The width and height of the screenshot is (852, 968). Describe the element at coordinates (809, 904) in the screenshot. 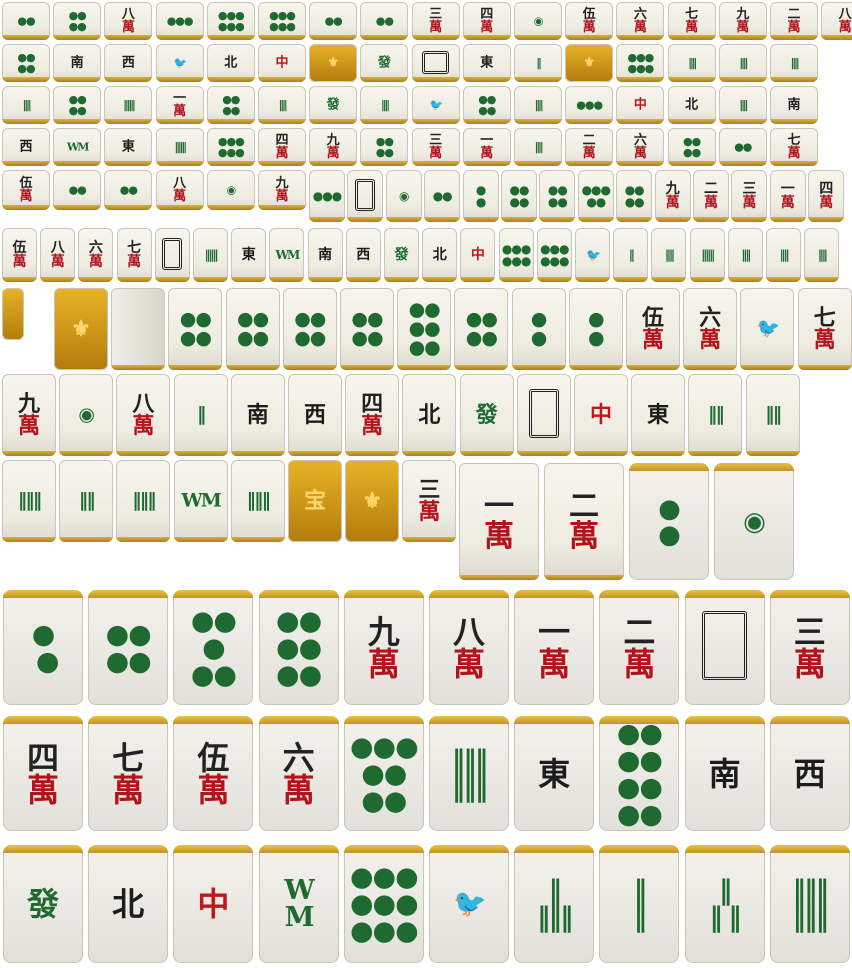

I see `mahjong-tile: ‖‖‖ ‖‖‖` at that location.